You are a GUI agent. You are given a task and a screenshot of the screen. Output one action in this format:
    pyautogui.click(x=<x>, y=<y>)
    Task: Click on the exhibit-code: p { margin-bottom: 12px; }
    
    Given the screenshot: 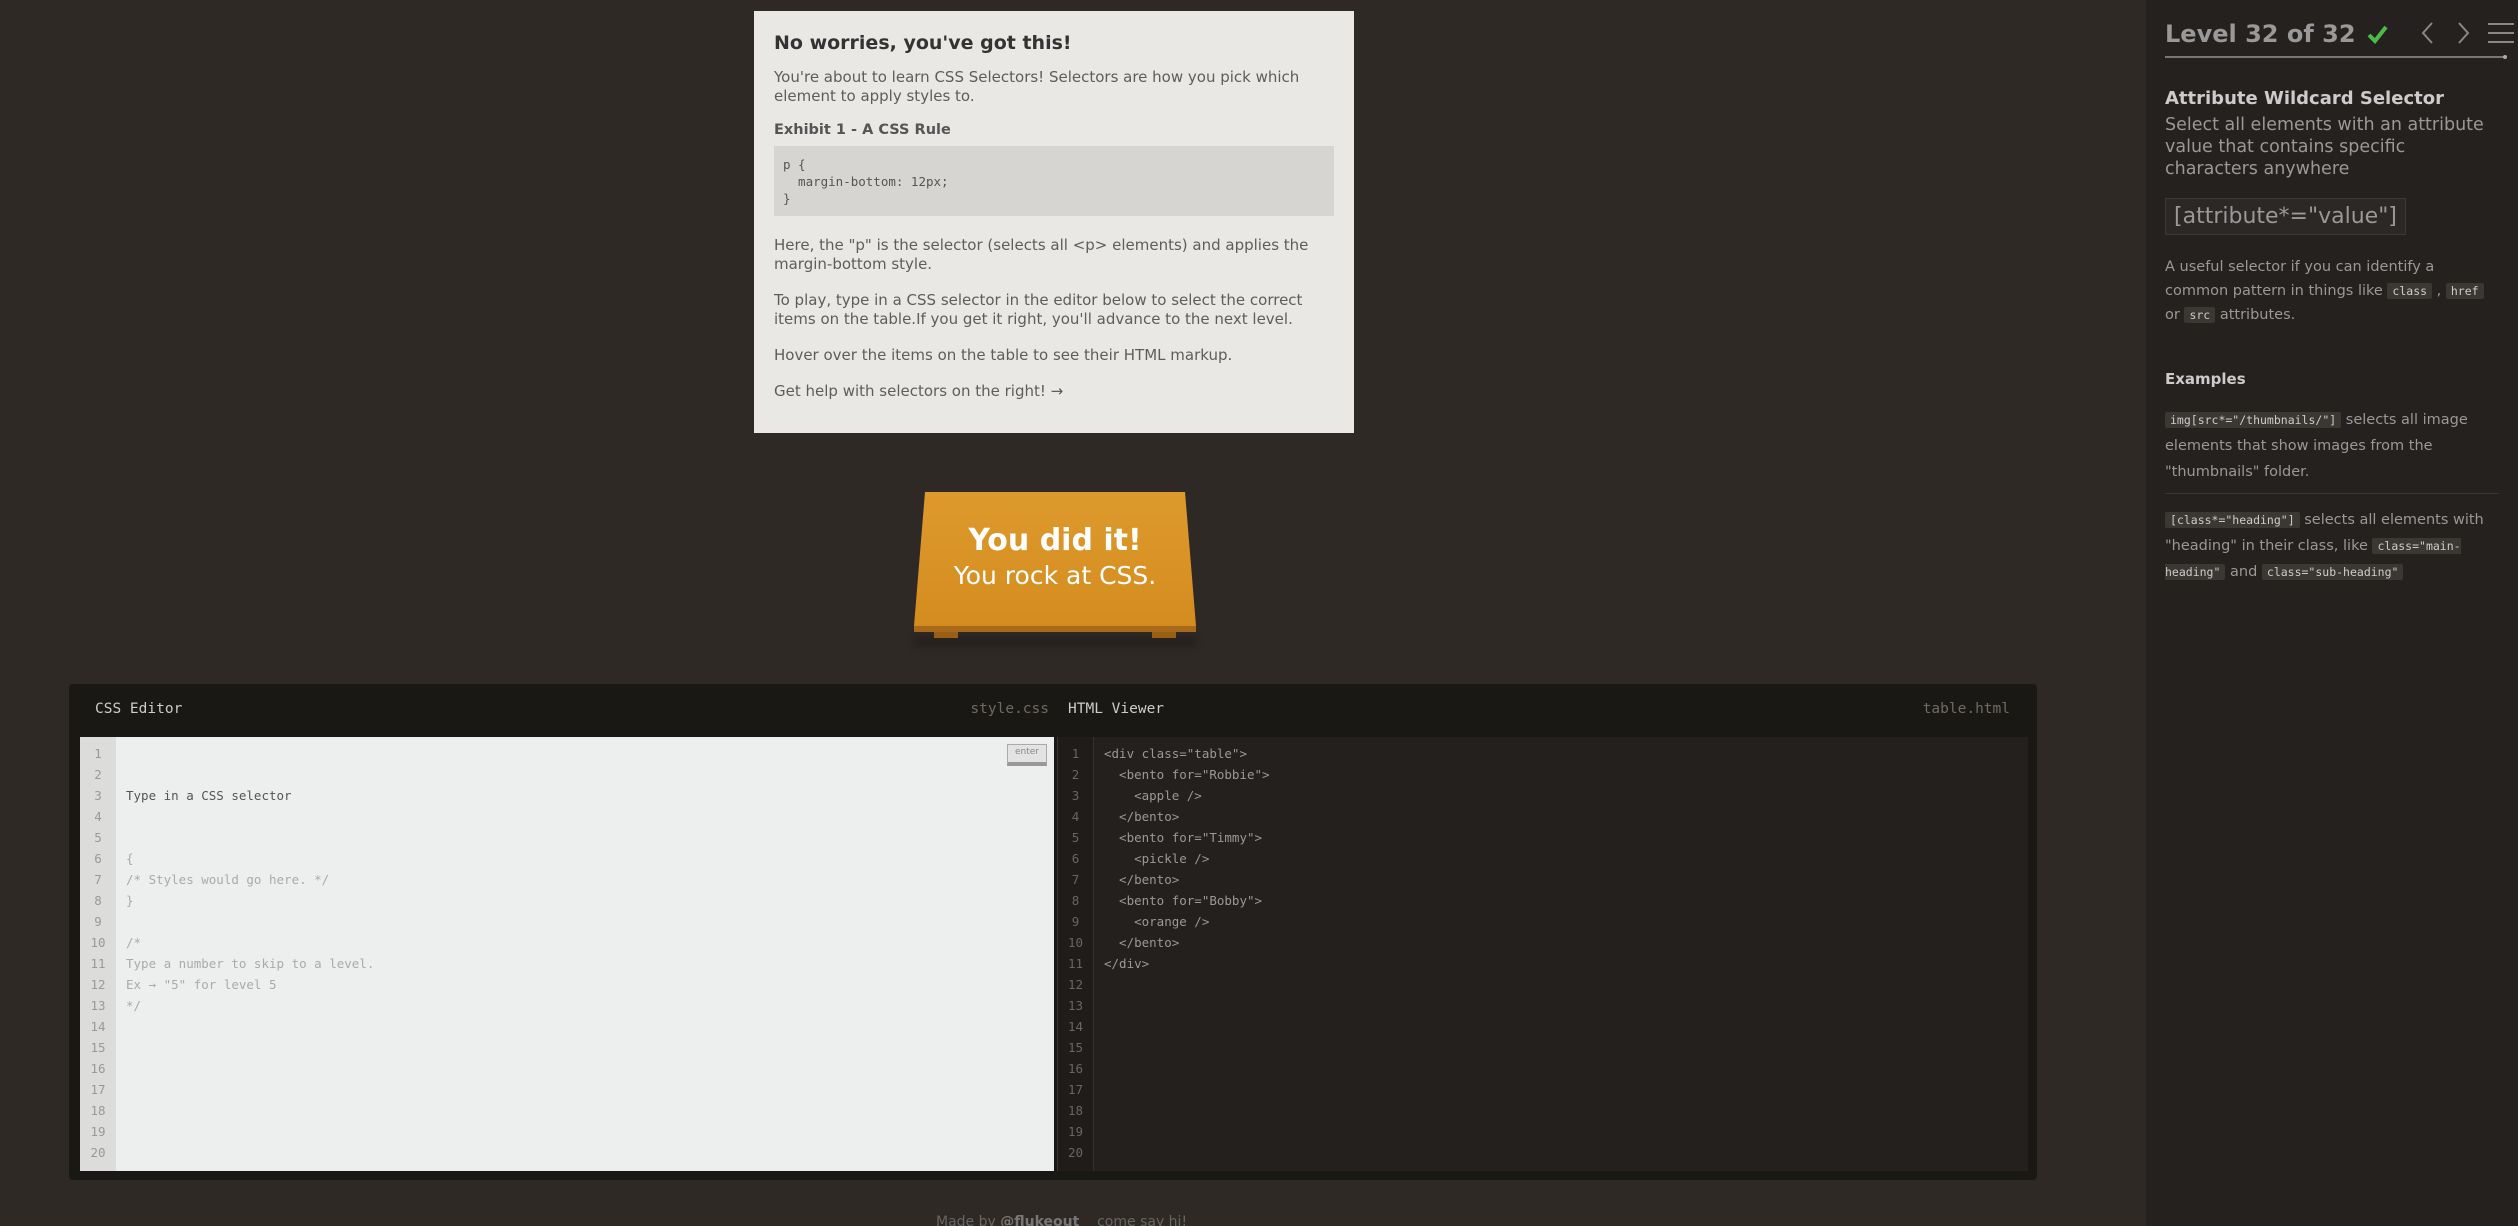 What is the action you would take?
    pyautogui.click(x=1054, y=181)
    